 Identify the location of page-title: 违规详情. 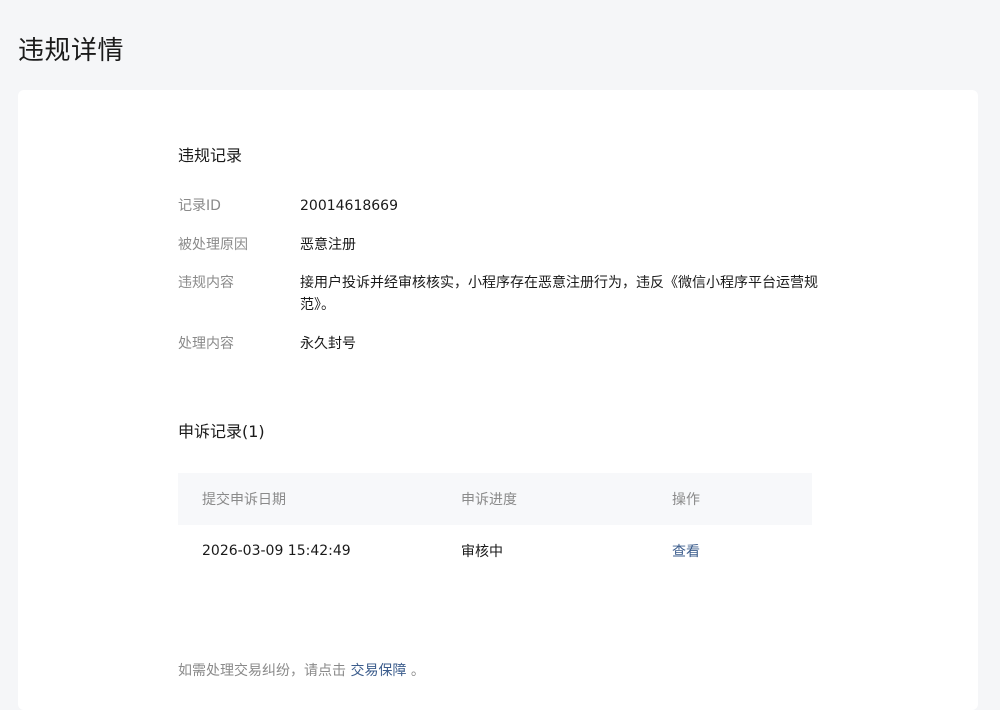
(71, 51).